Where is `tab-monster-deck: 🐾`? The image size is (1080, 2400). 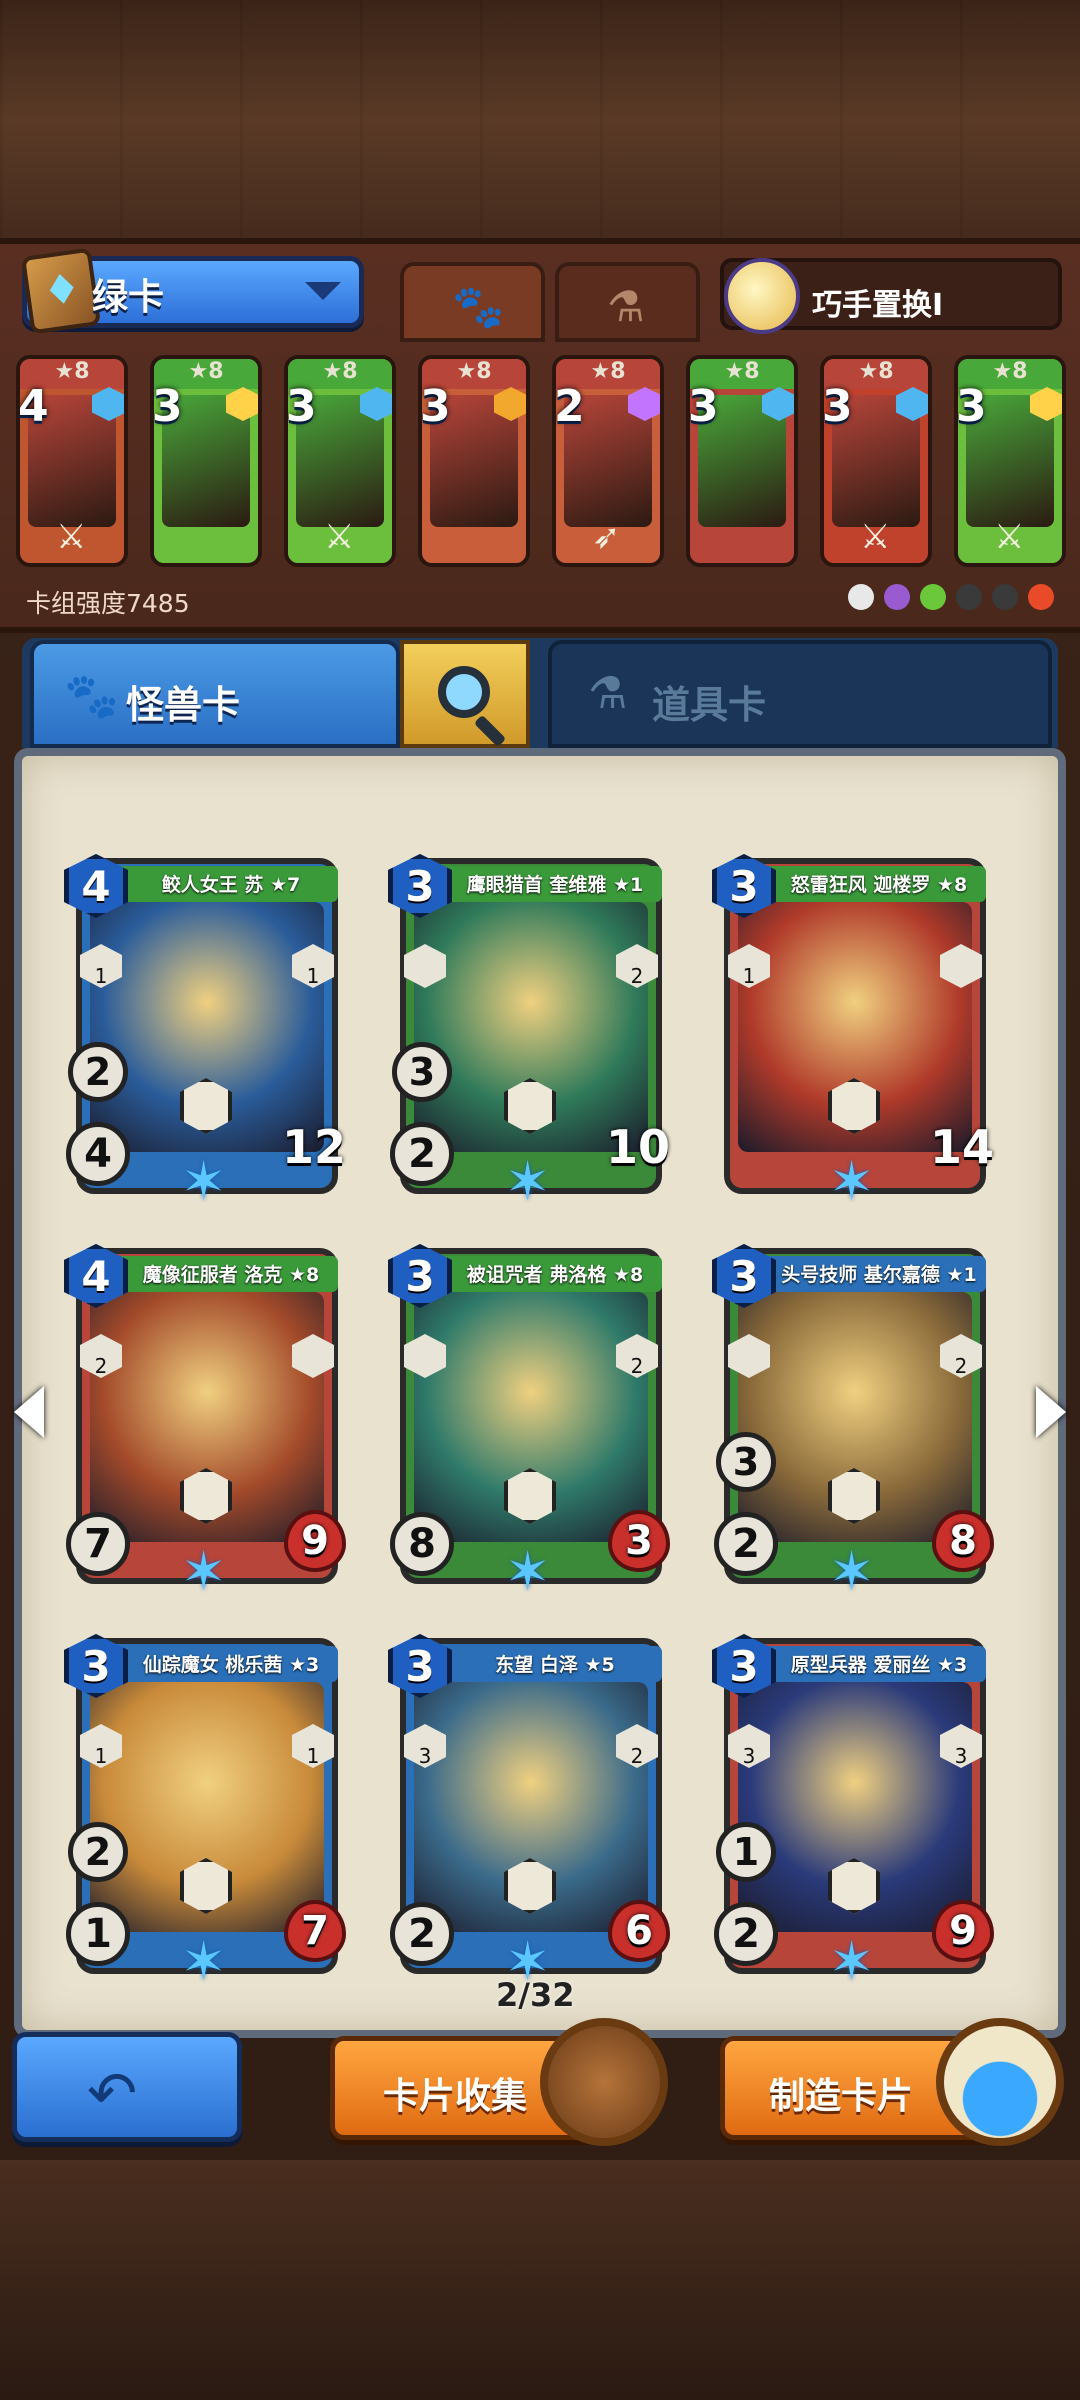 tab-monster-deck: 🐾 is located at coordinates (472, 302).